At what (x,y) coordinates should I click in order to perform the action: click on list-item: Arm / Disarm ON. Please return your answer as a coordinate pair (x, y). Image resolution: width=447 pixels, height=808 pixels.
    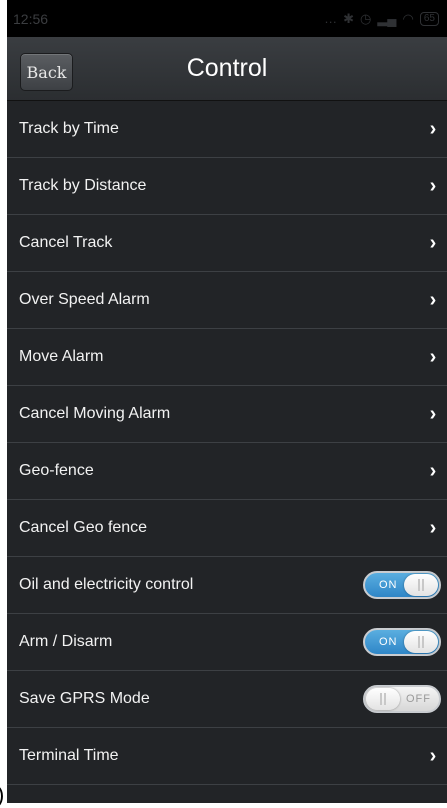
    Looking at the image, I should click on (227, 642).